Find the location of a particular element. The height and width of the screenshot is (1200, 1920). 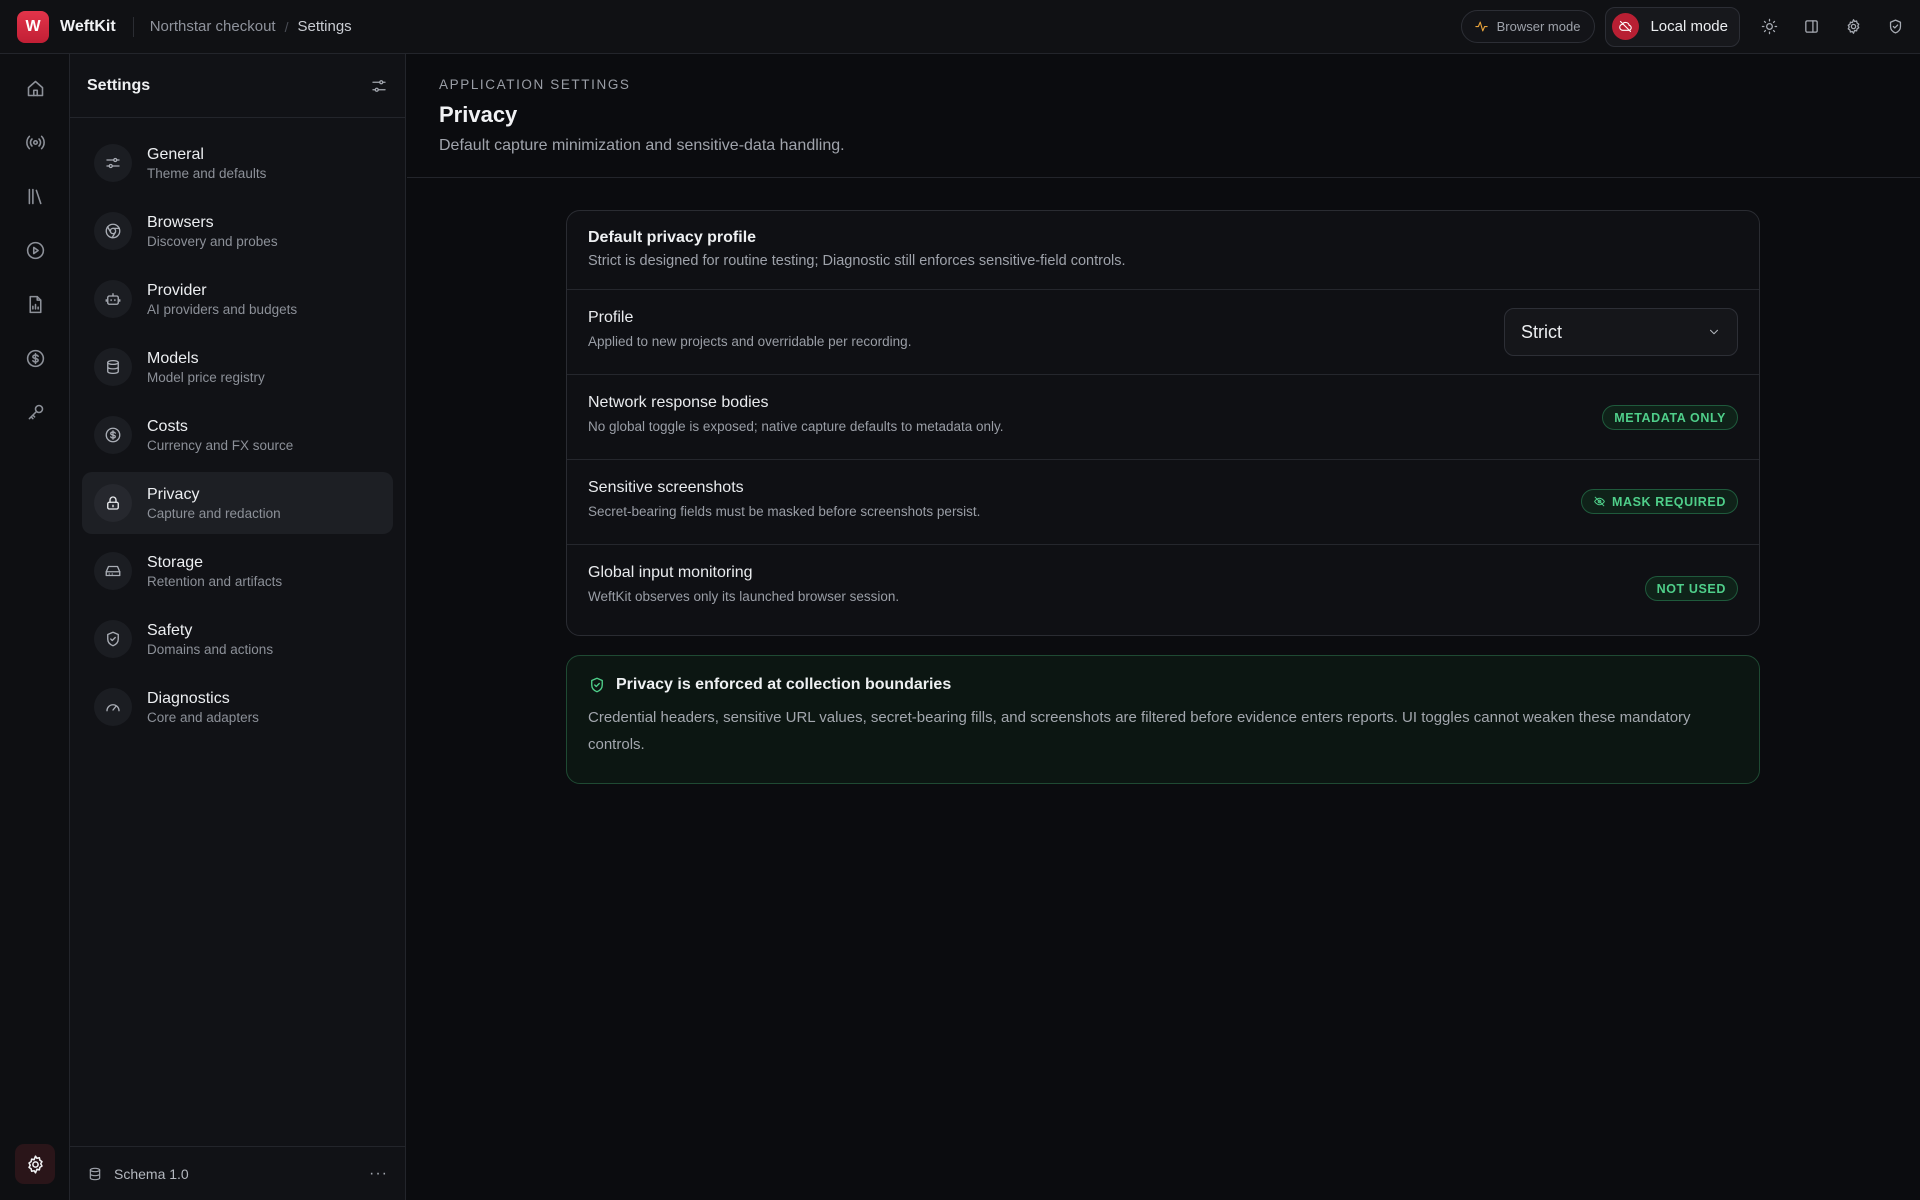

settings-button is located at coordinates (1853, 27).